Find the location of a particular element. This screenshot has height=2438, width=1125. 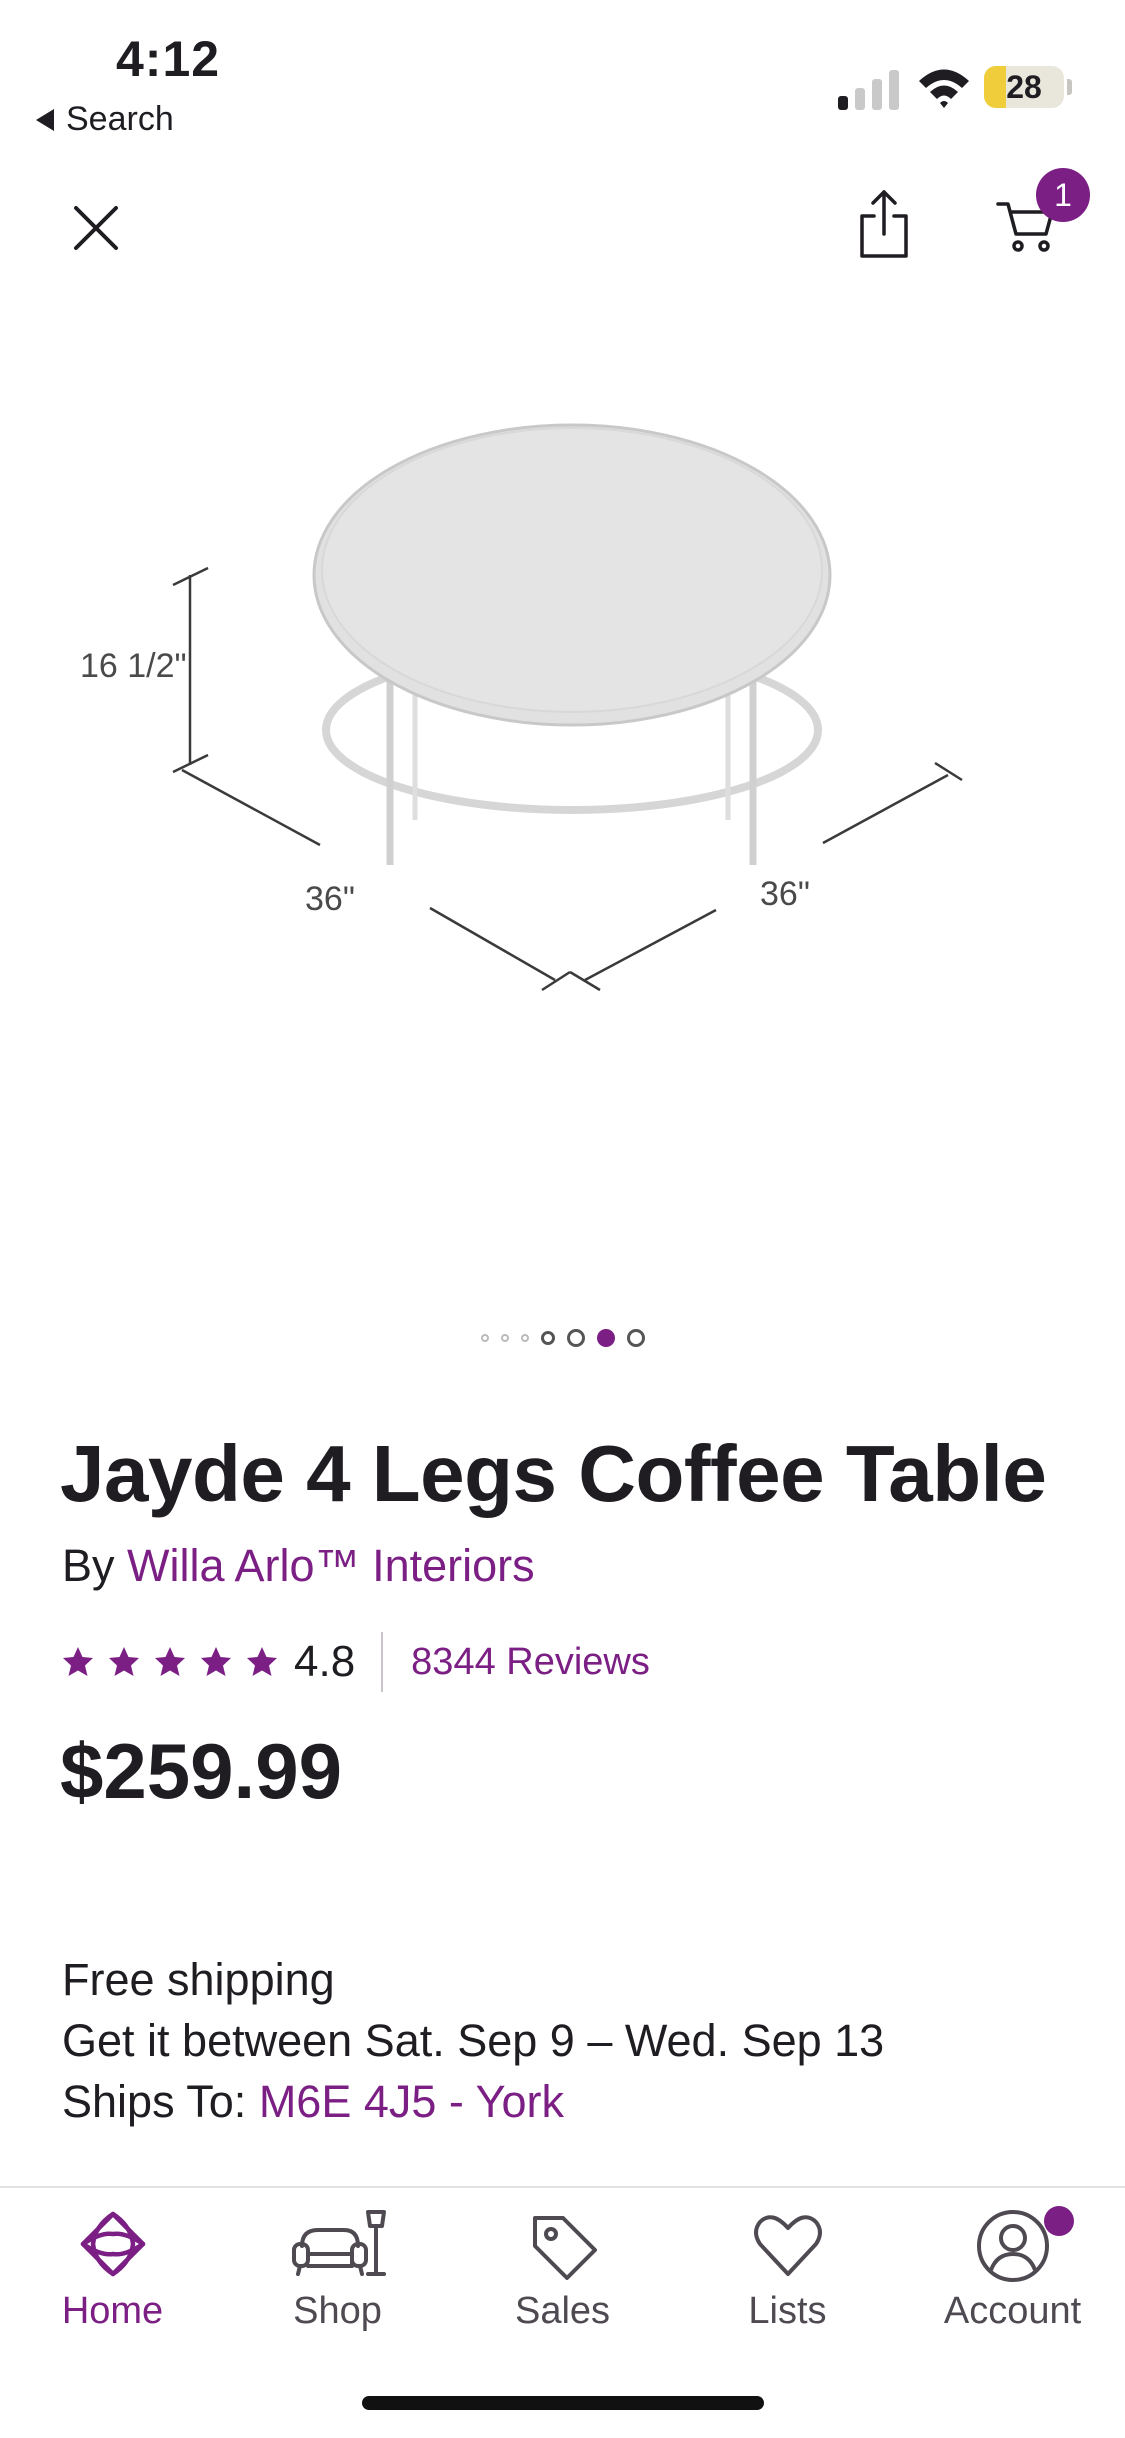

rating-divider is located at coordinates (382, 1662).